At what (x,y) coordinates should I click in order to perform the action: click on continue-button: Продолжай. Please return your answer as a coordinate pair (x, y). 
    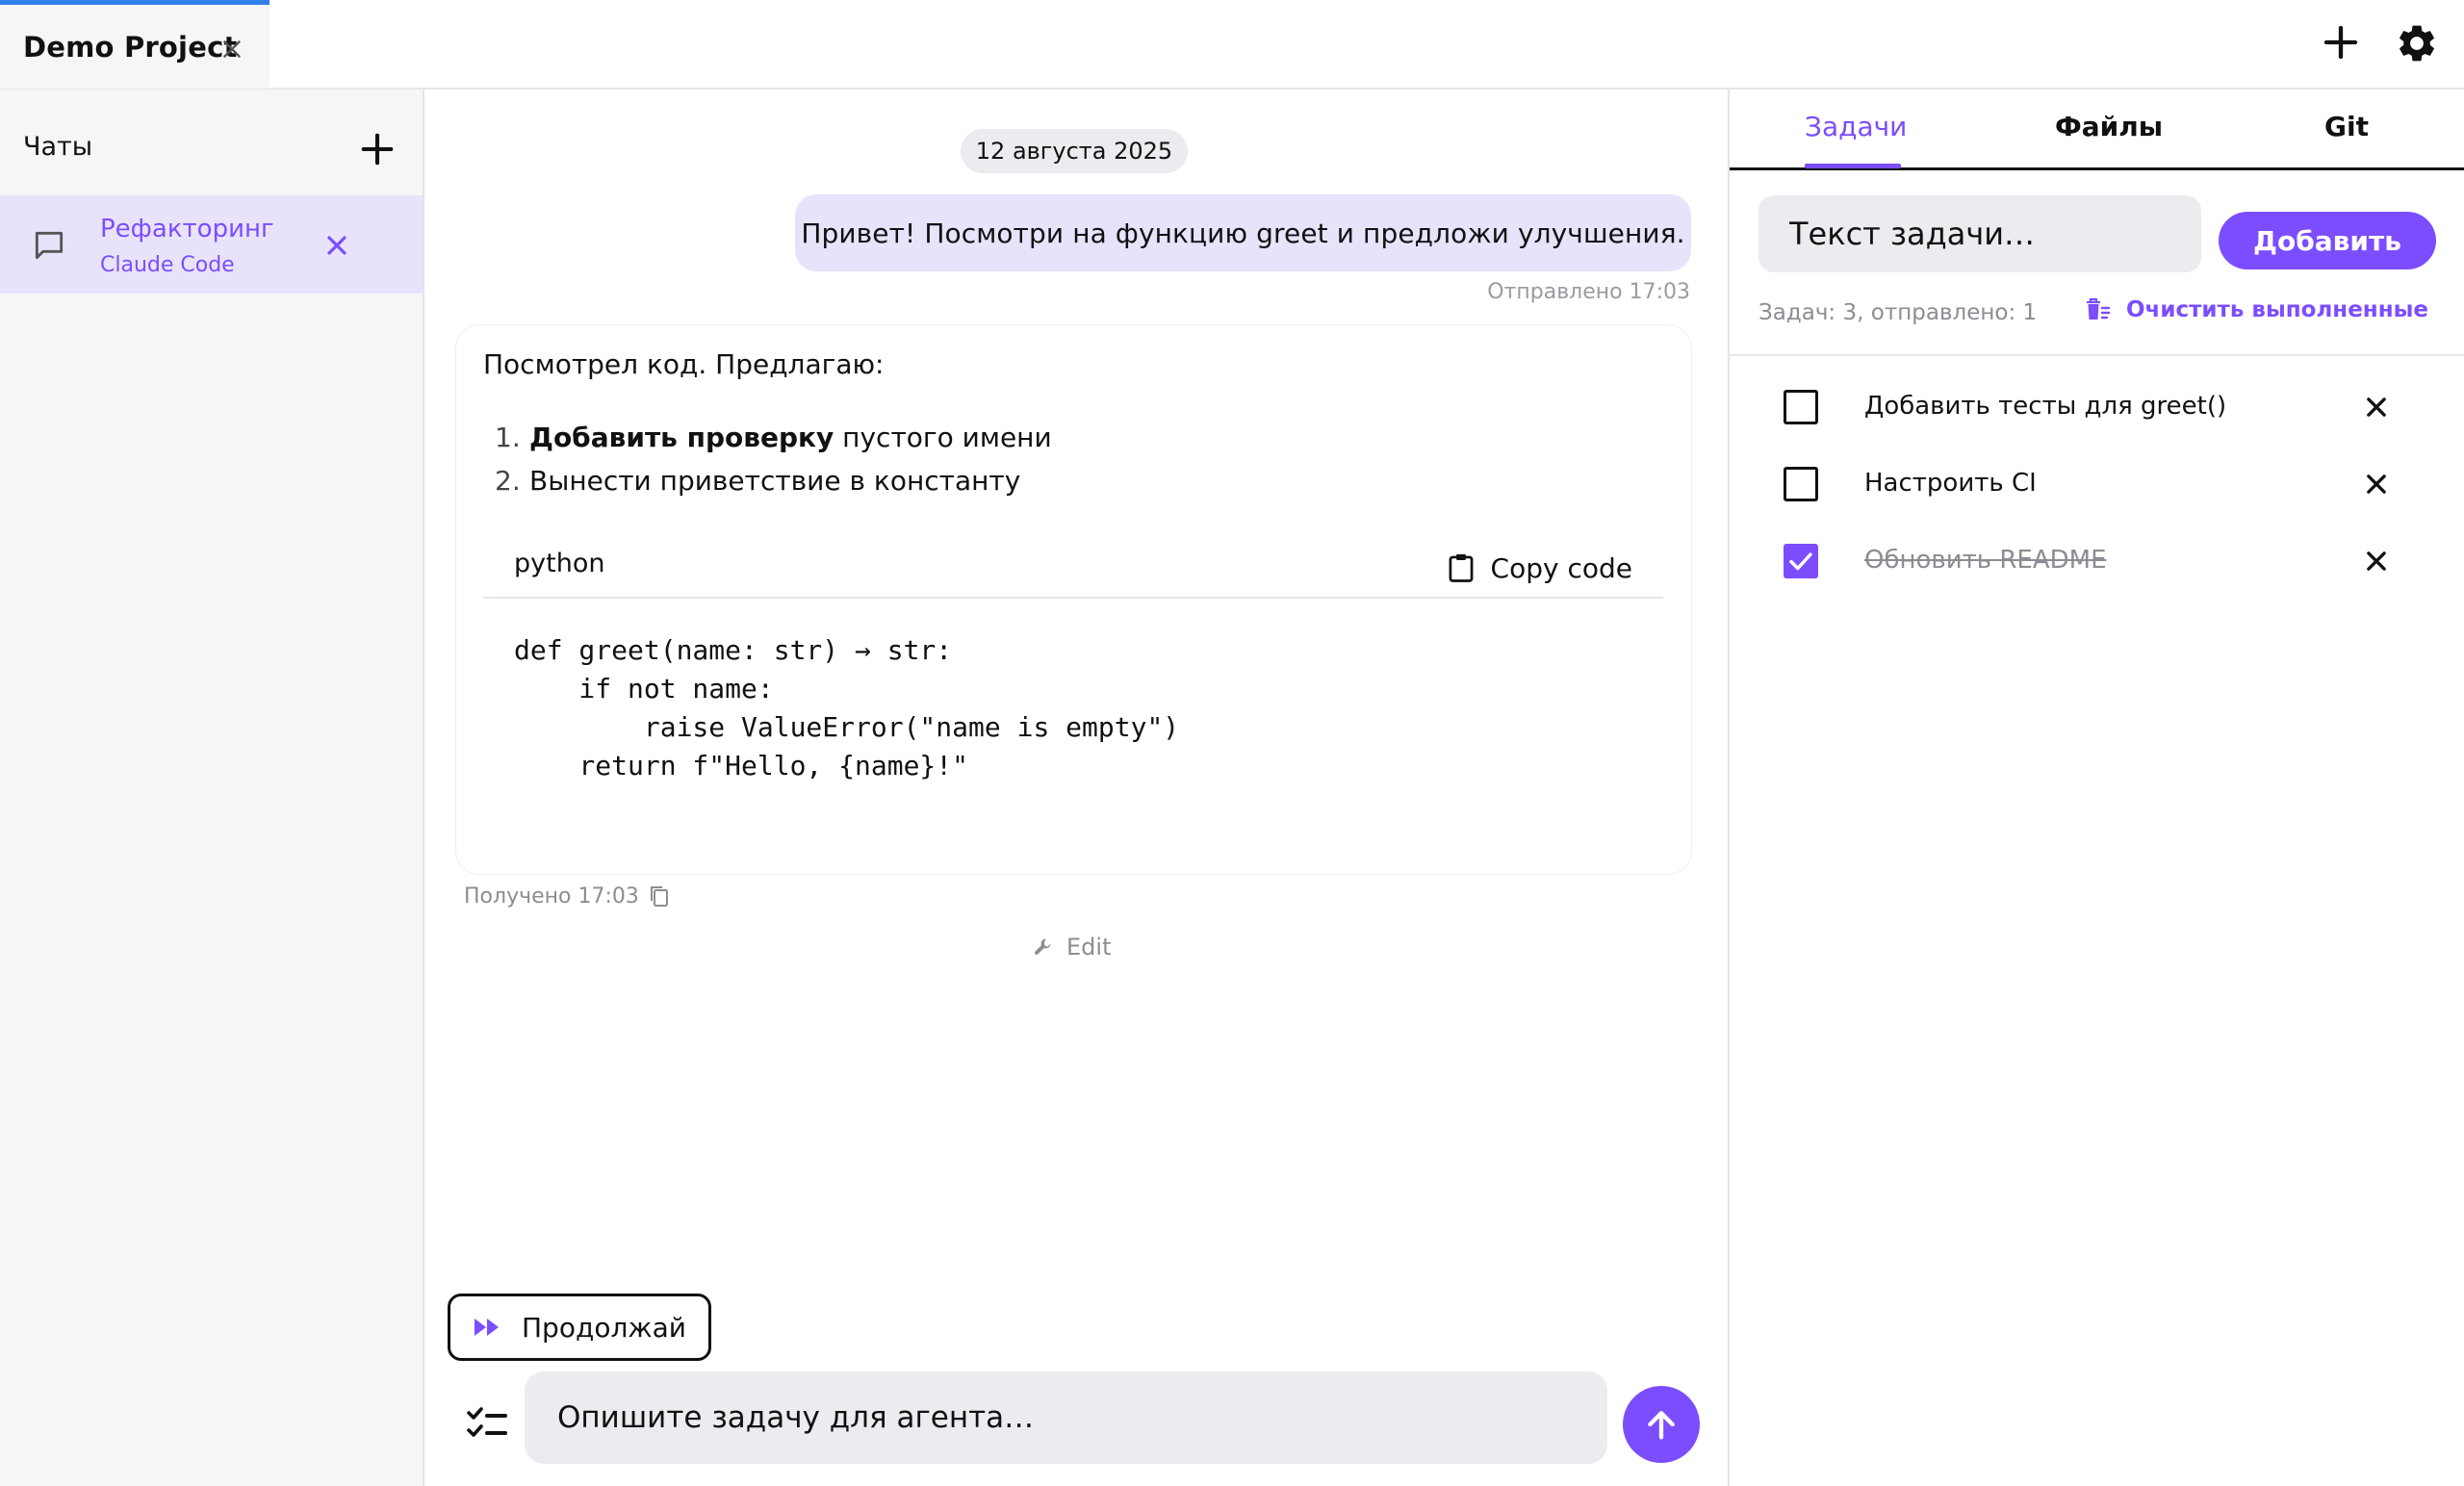
    Looking at the image, I should click on (579, 1327).